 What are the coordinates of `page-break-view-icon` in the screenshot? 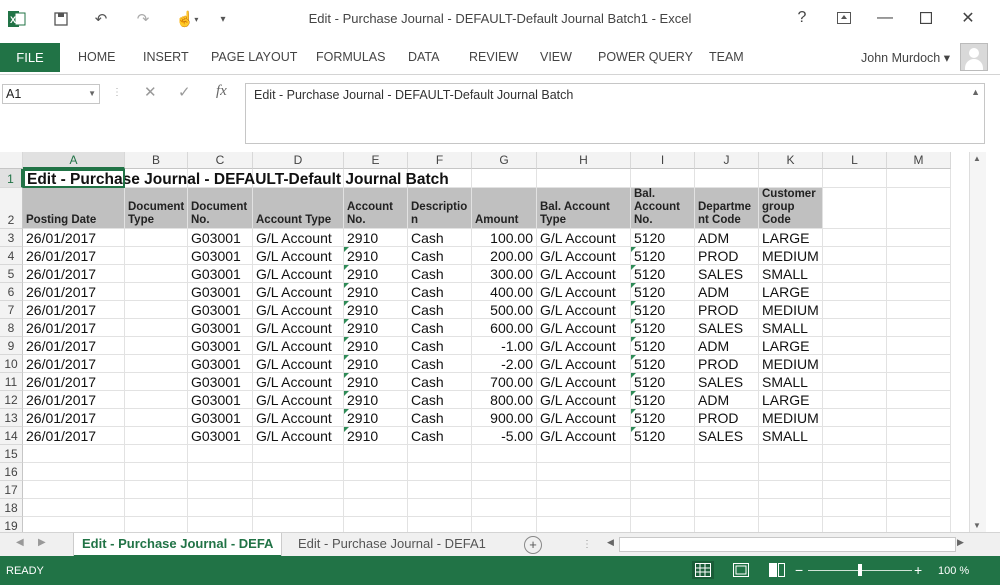 It's located at (777, 570).